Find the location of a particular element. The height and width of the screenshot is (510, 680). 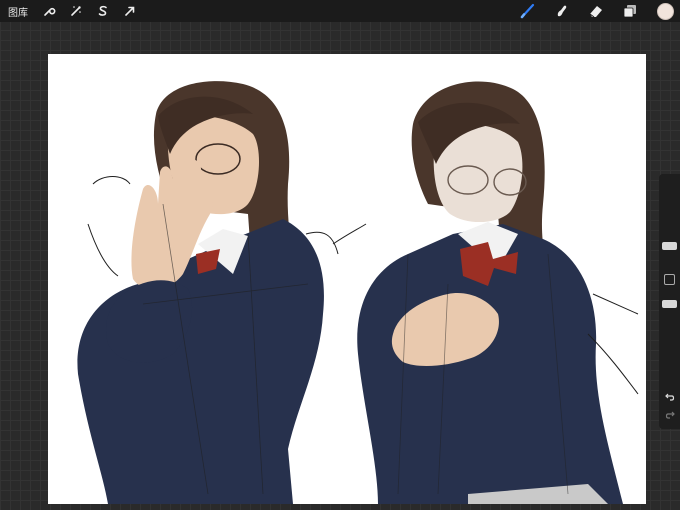

brush-size-slider is located at coordinates (669, 246).